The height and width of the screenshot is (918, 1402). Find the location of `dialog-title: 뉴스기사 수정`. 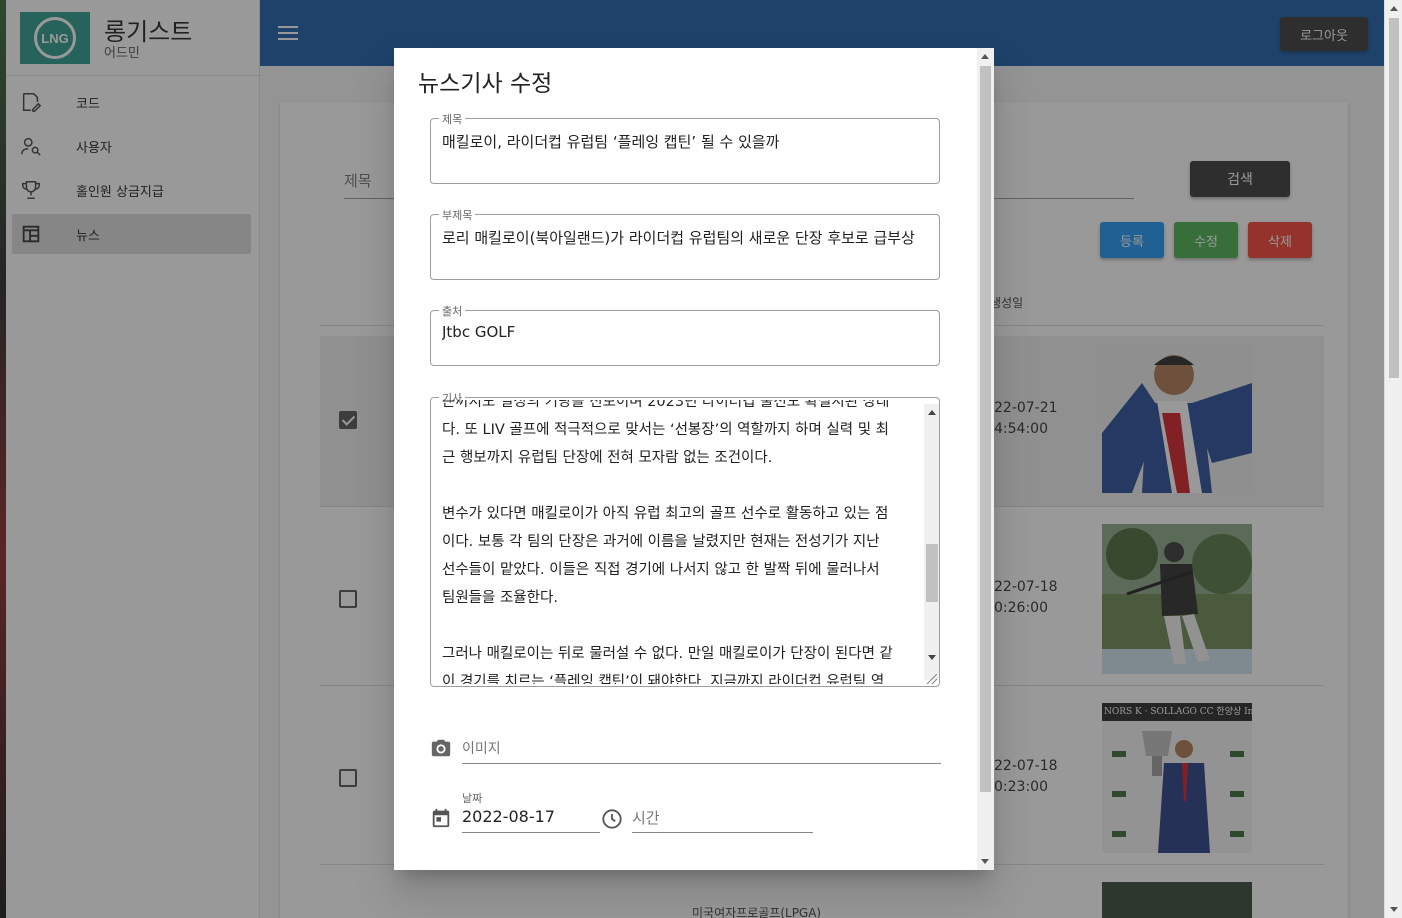

dialog-title: 뉴스기사 수정 is located at coordinates (485, 84).